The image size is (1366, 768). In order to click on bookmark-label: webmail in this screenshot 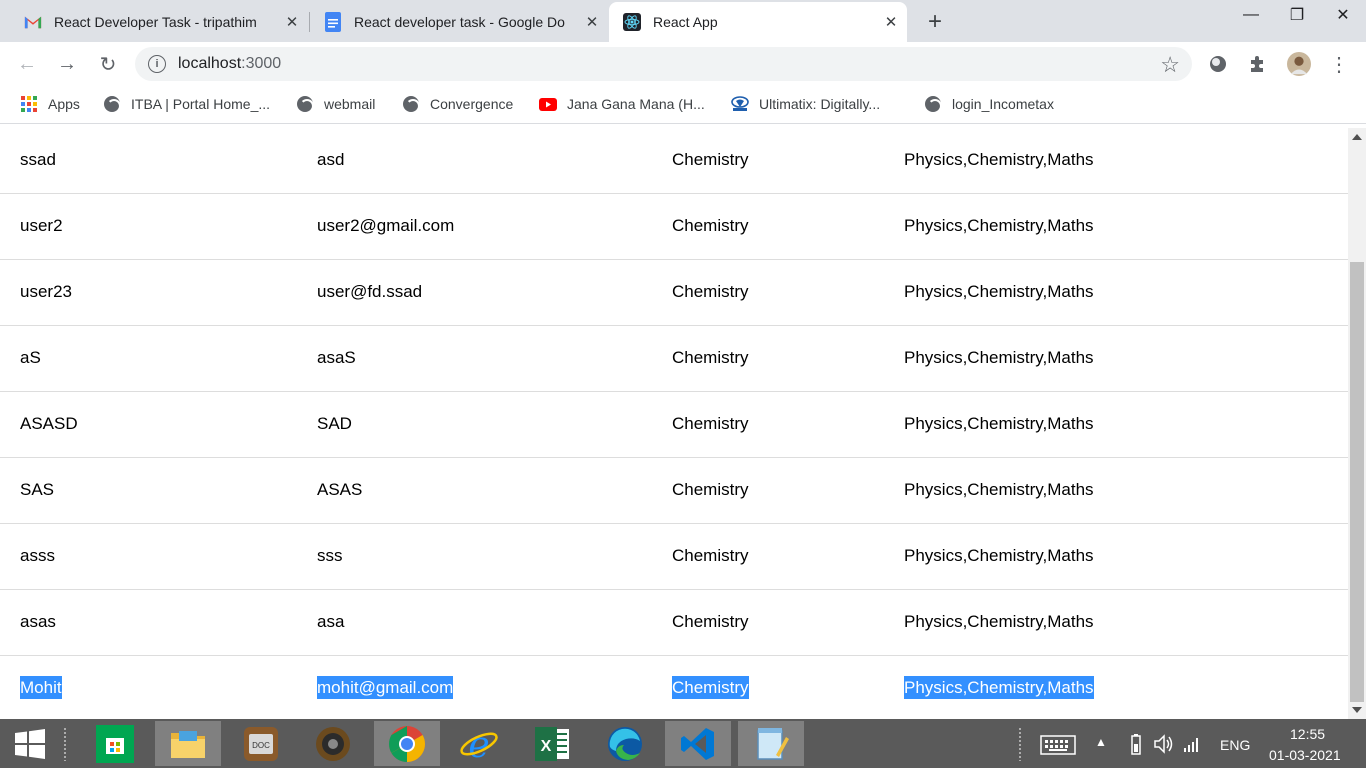, I will do `click(350, 104)`.